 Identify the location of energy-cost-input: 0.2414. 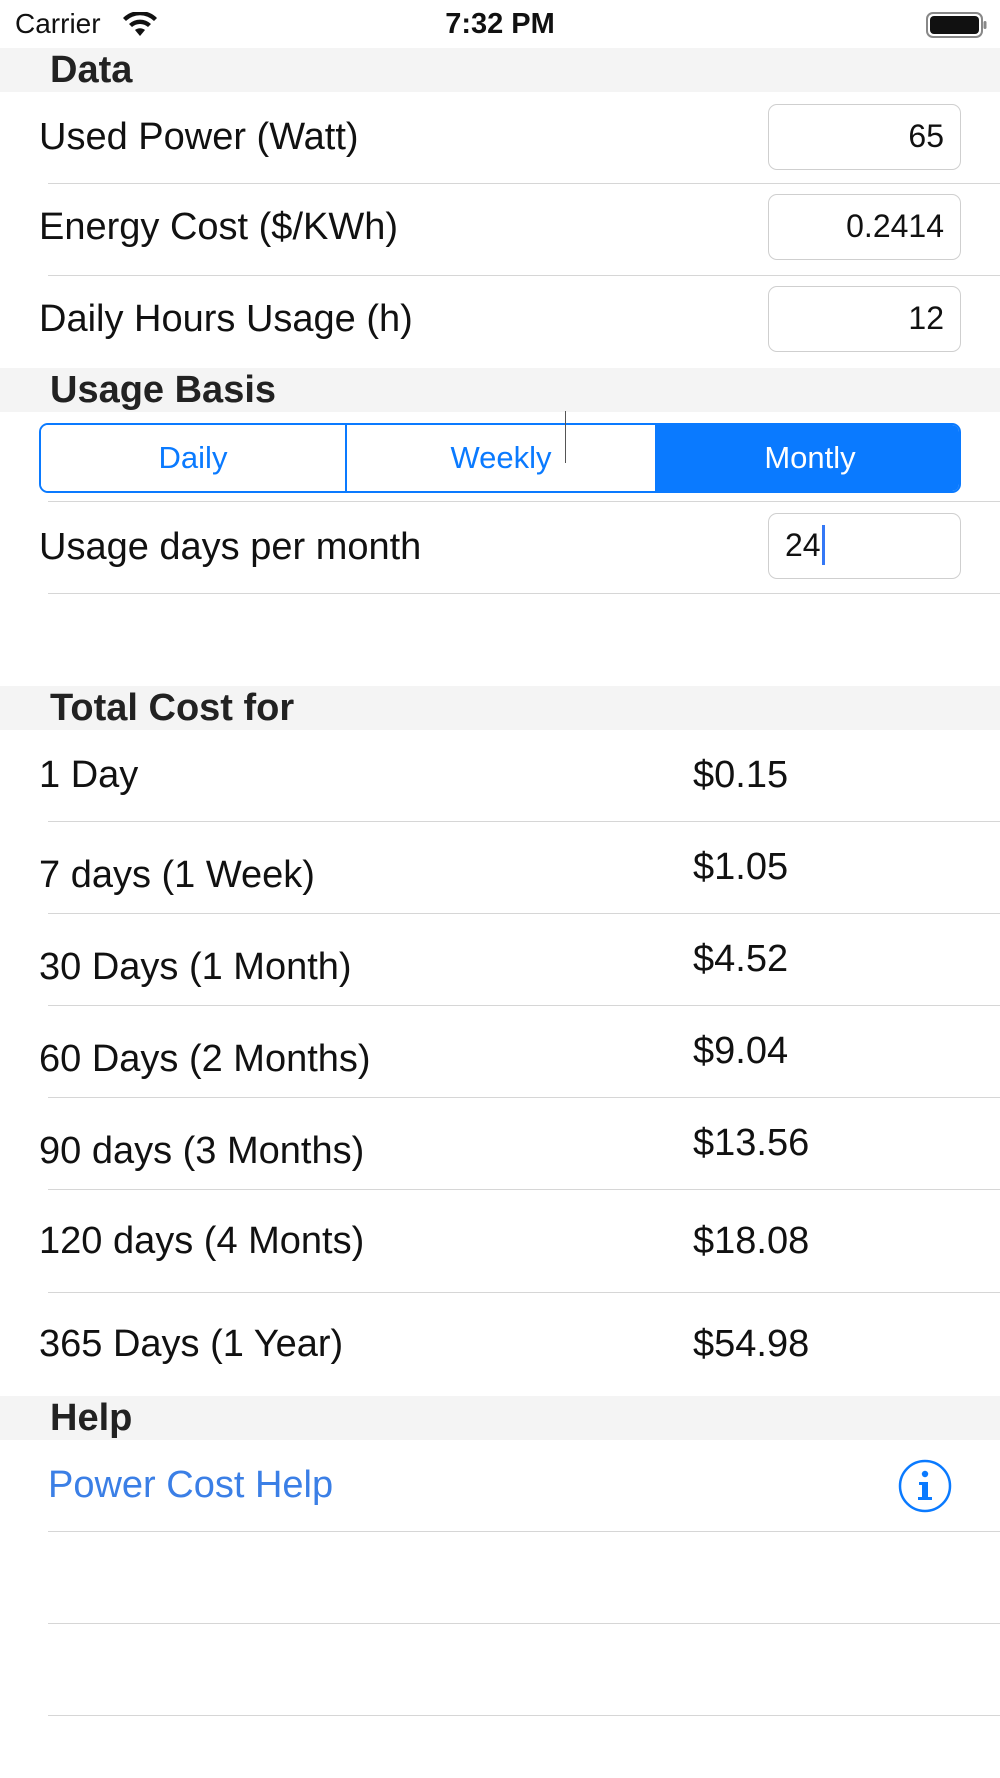
(864, 227).